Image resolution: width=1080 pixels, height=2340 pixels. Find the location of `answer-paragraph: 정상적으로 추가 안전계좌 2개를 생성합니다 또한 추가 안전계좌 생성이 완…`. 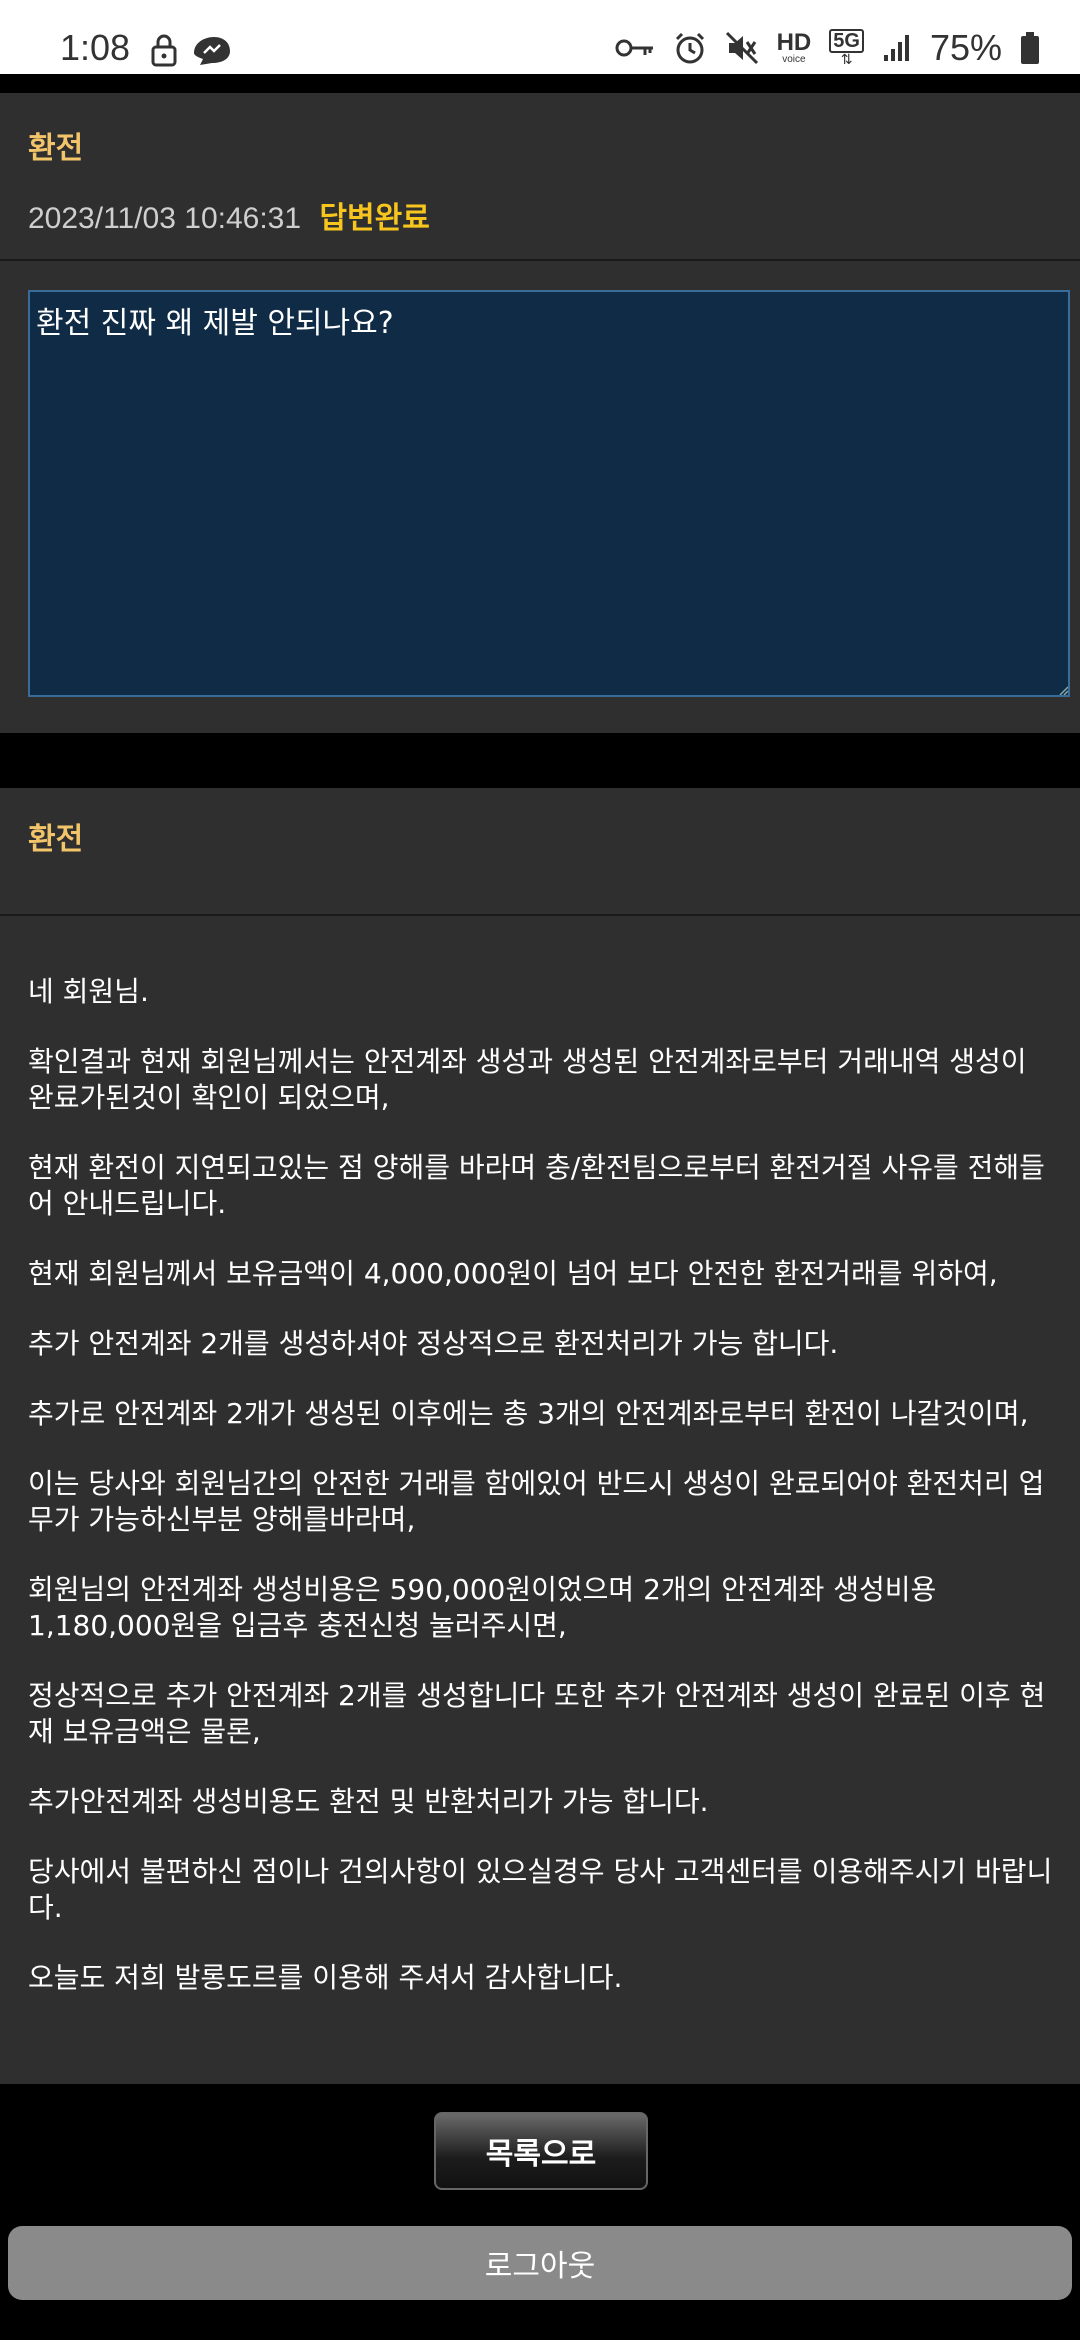

answer-paragraph: 정상적으로 추가 안전계좌 2개를 생성합니다 또한 추가 안전계좌 생성이 완… is located at coordinates (537, 1713).